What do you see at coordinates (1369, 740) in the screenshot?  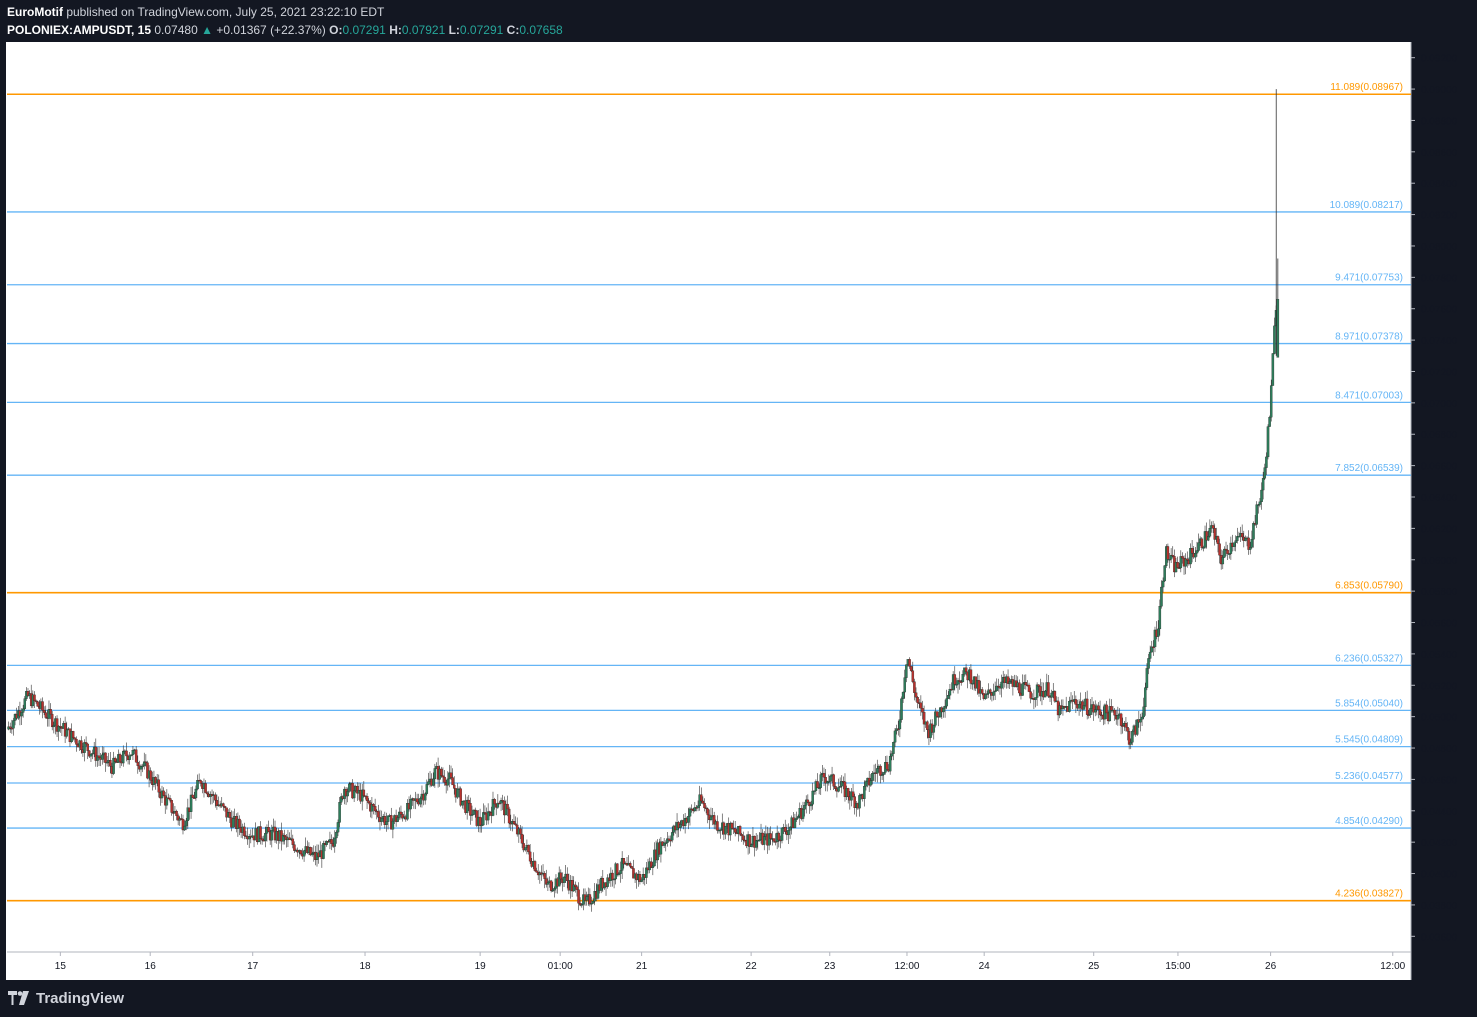 I see `fib-level-label: 5.545(0.04809)` at bounding box center [1369, 740].